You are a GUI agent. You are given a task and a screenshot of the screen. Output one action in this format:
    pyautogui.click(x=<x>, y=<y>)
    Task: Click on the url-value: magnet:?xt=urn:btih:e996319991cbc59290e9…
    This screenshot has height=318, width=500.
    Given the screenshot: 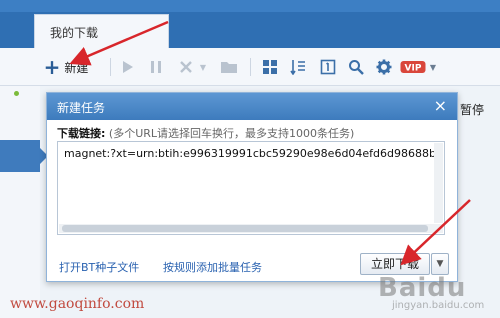 What is the action you would take?
    pyautogui.click(x=253, y=153)
    